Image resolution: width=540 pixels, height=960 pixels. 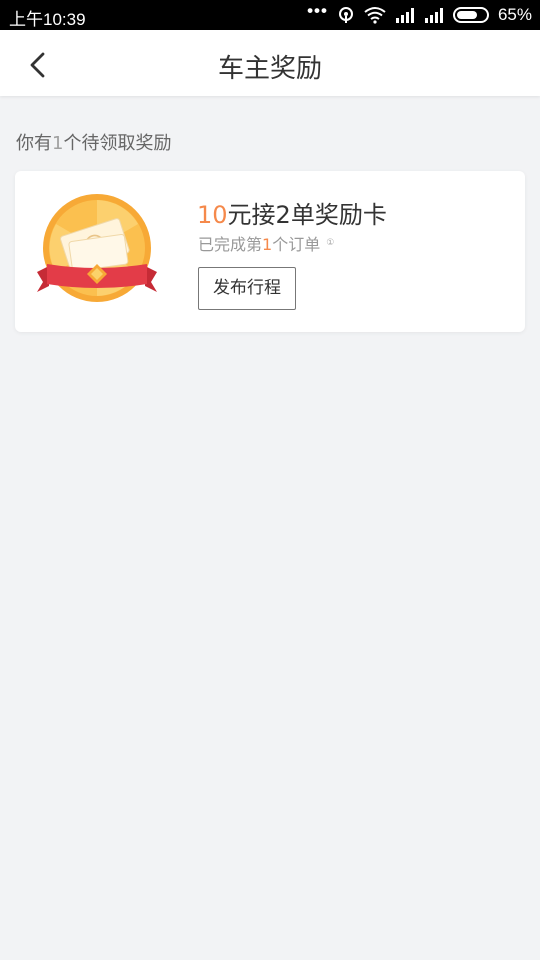 I want to click on status-icons: ••• 65%, so click(x=419, y=13).